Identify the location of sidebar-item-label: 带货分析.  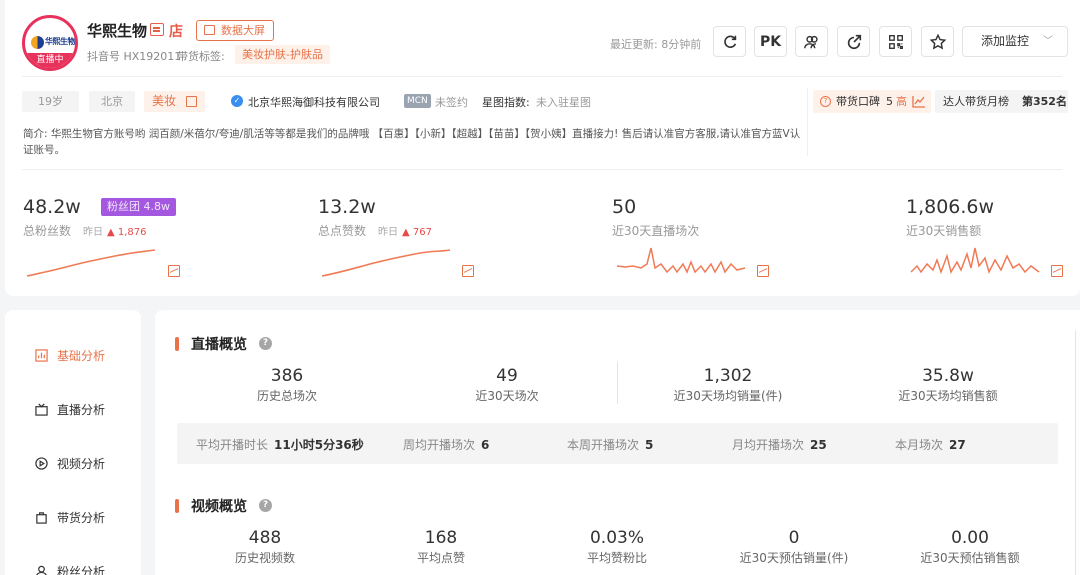
(81, 518).